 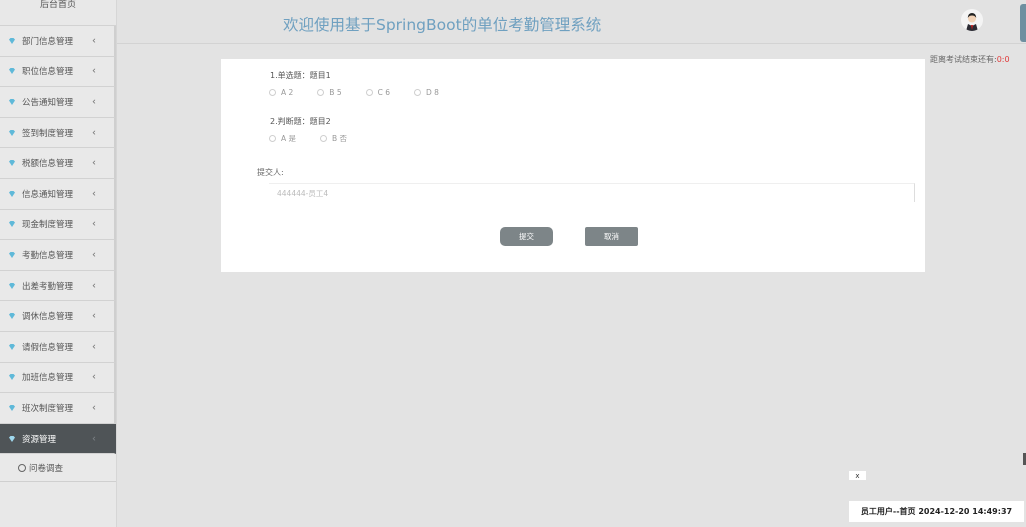 What do you see at coordinates (57, 5) in the screenshot?
I see `sidebar-home-label: 后台首页` at bounding box center [57, 5].